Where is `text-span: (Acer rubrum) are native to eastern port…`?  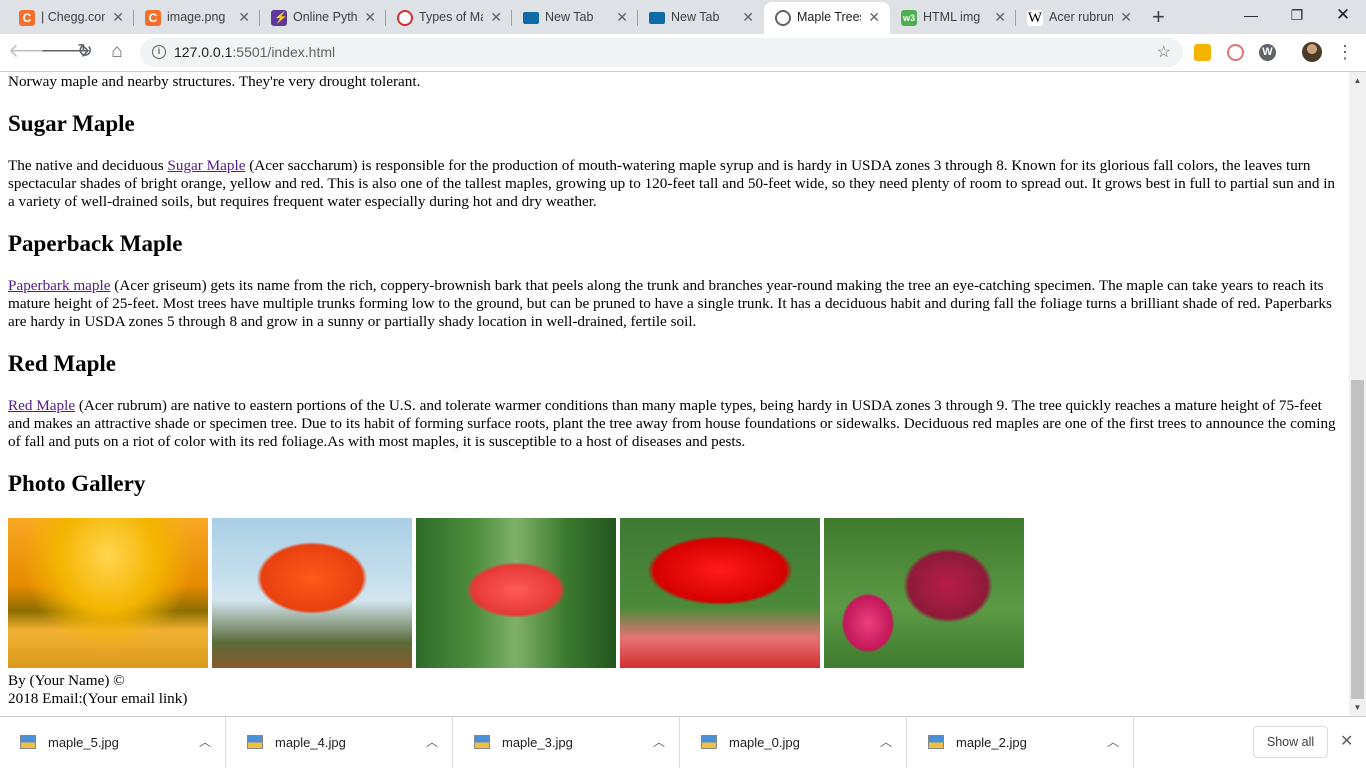 text-span: (Acer rubrum) are native to eastern port… is located at coordinates (672, 423).